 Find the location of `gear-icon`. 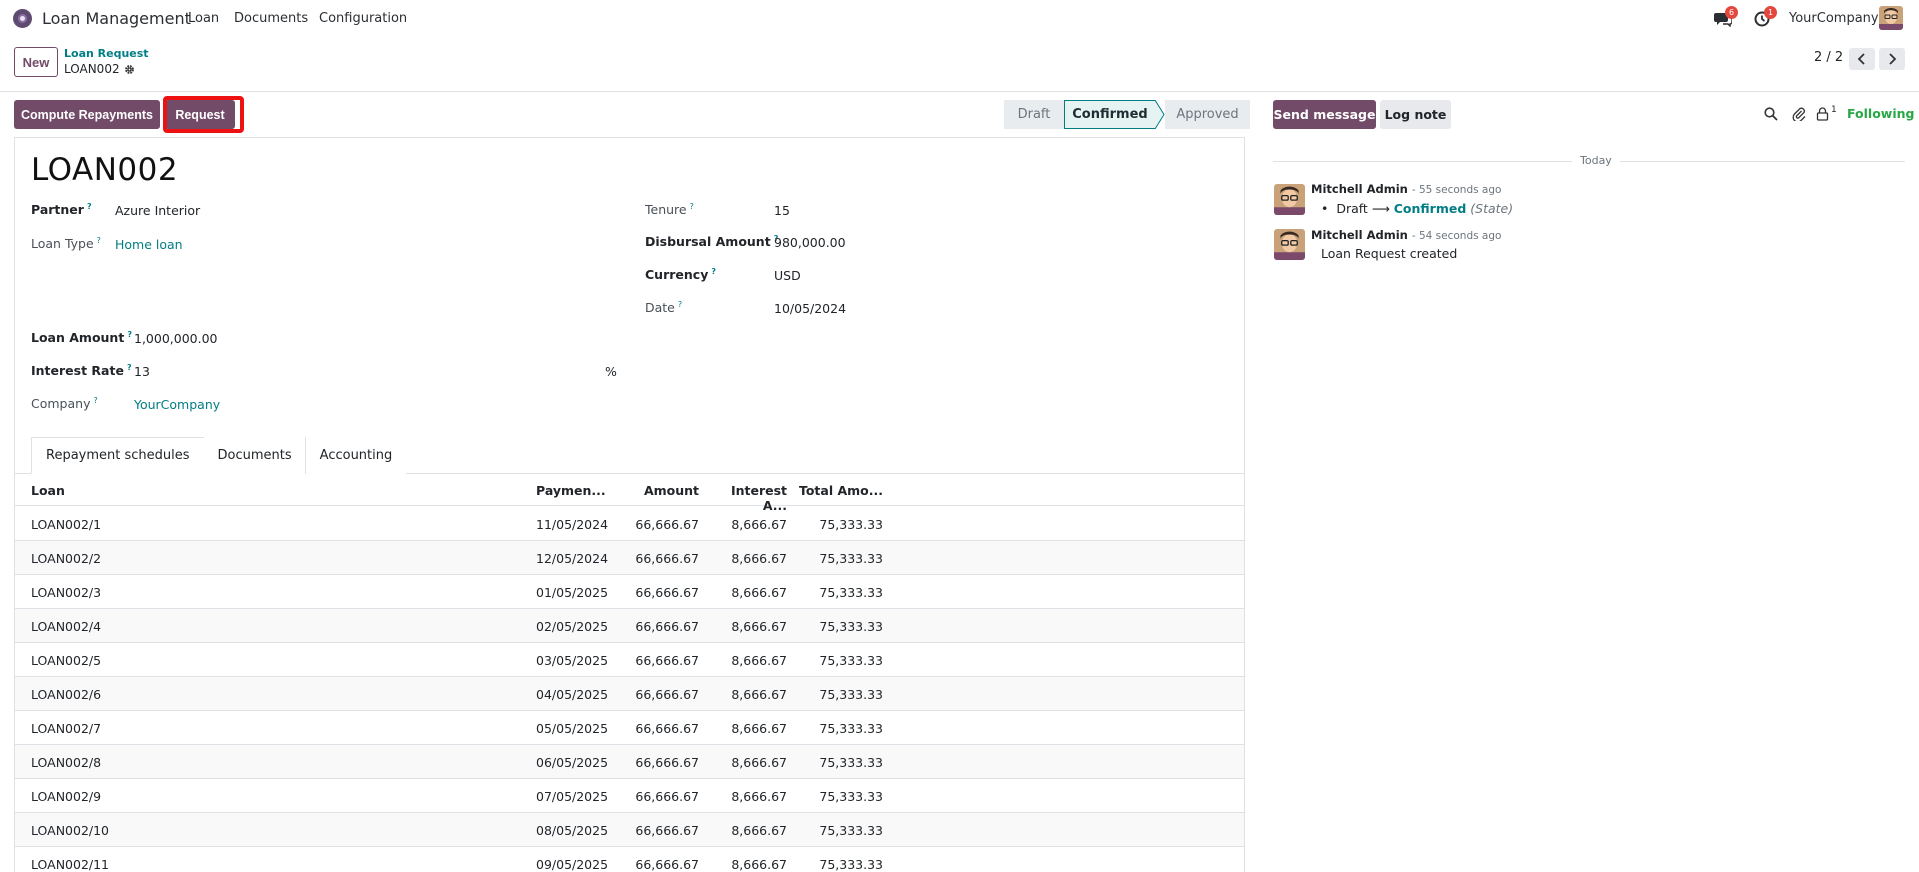

gear-icon is located at coordinates (129, 69).